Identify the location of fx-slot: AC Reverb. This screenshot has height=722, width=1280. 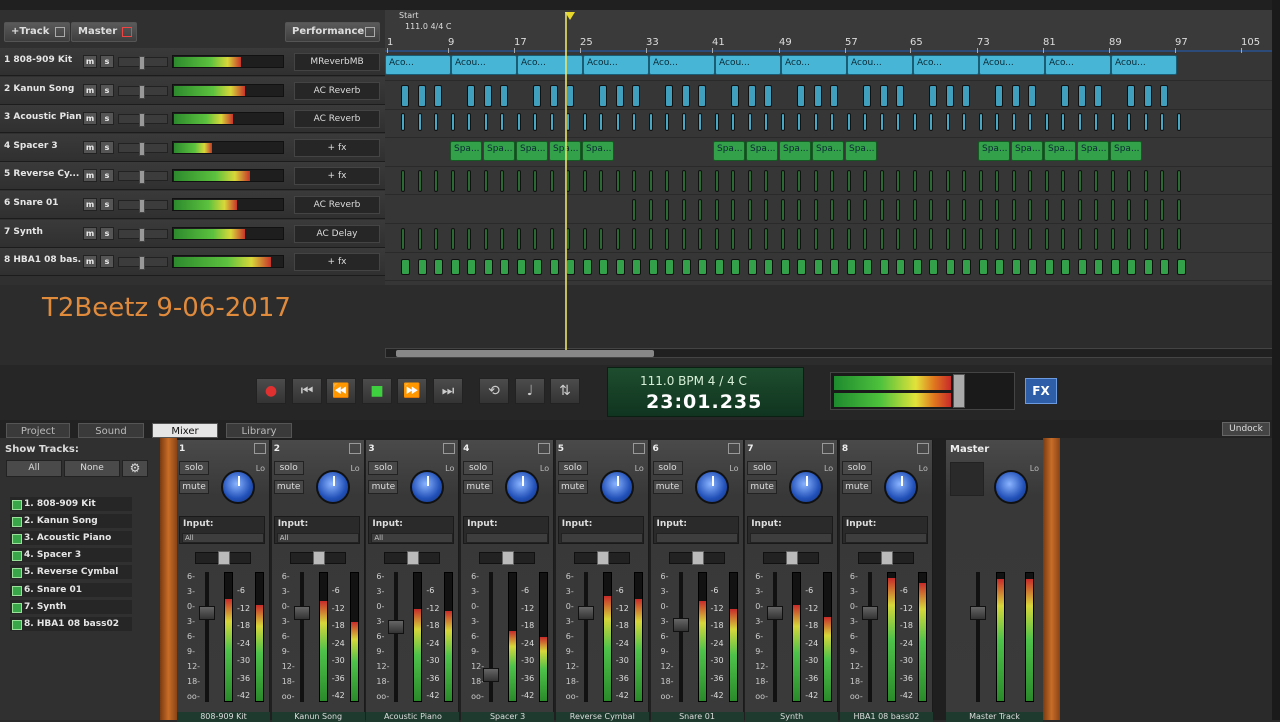
(337, 119).